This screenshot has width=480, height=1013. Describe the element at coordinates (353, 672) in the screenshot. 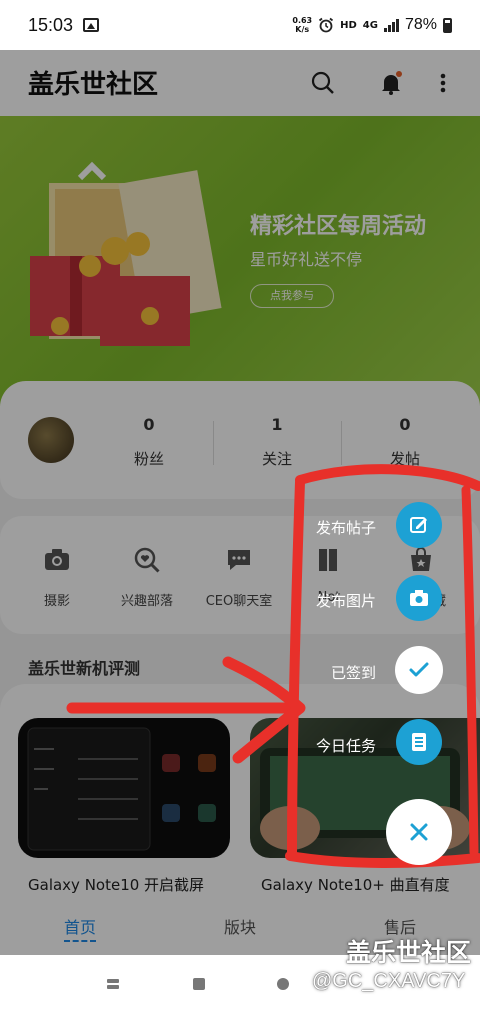

I see `fab-label-checkin: 已签到` at that location.